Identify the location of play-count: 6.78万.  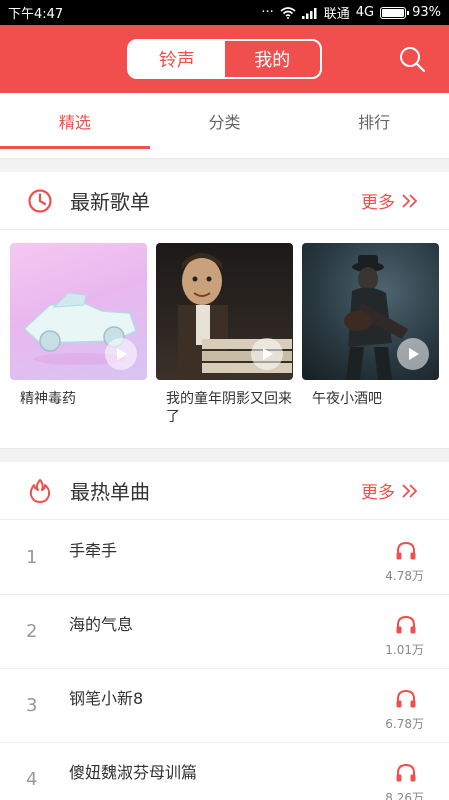
(404, 724).